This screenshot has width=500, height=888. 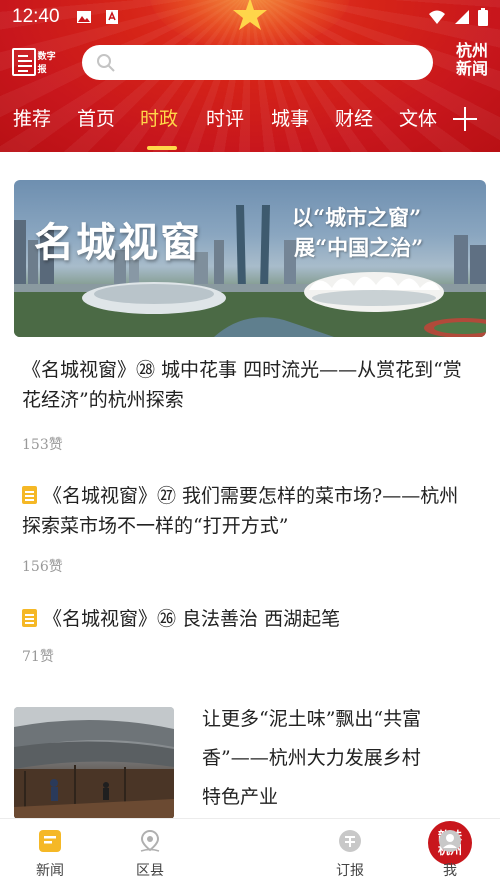 I want to click on nav-news-label: 新闻, so click(x=50, y=871).